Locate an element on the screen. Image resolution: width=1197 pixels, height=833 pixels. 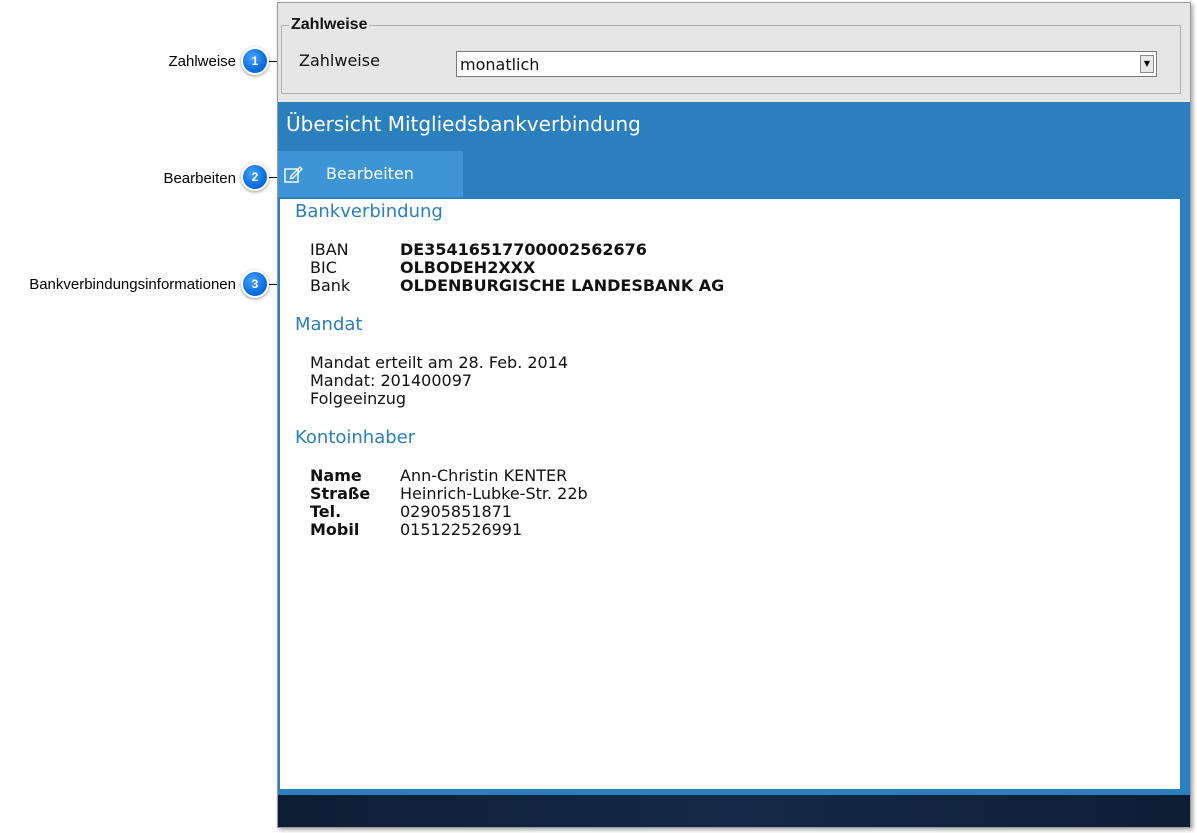
section-title-holder: Kontoinhaber is located at coordinates (355, 437).